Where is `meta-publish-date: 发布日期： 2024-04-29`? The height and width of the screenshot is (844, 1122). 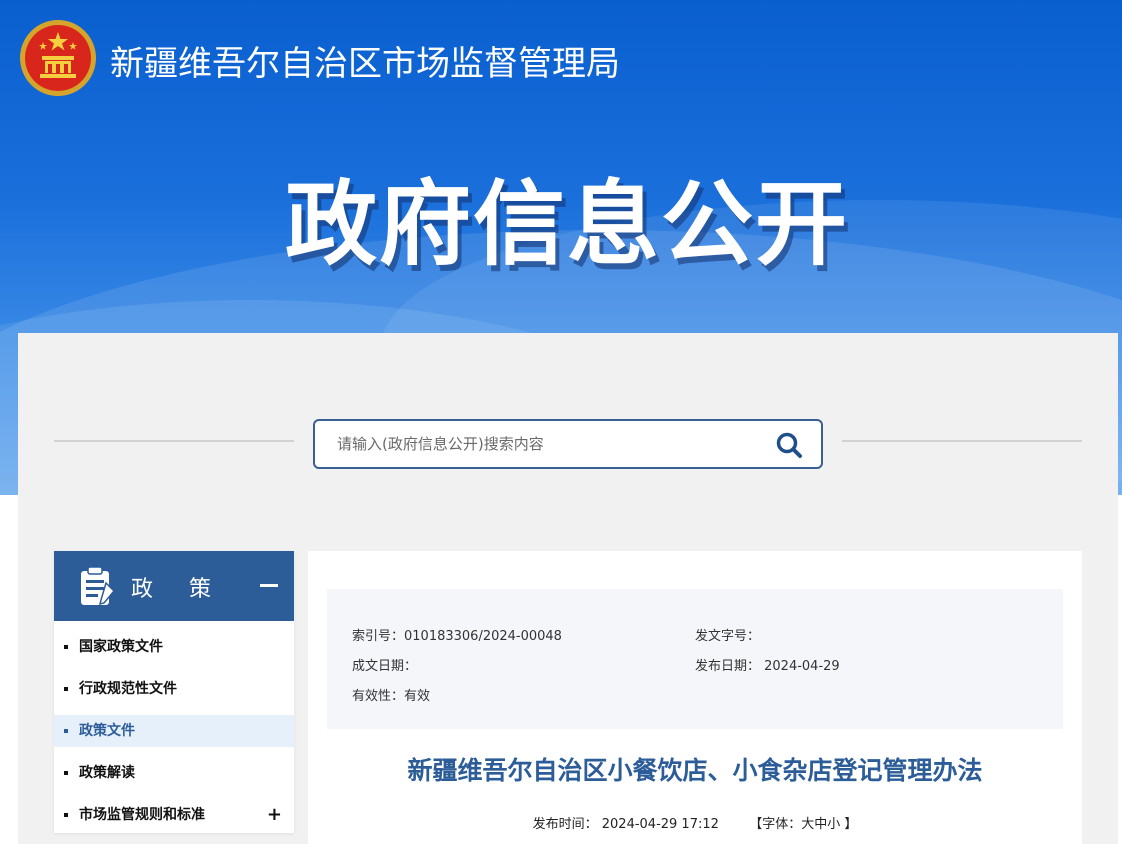 meta-publish-date: 发布日期： 2024-04-29 is located at coordinates (767, 666).